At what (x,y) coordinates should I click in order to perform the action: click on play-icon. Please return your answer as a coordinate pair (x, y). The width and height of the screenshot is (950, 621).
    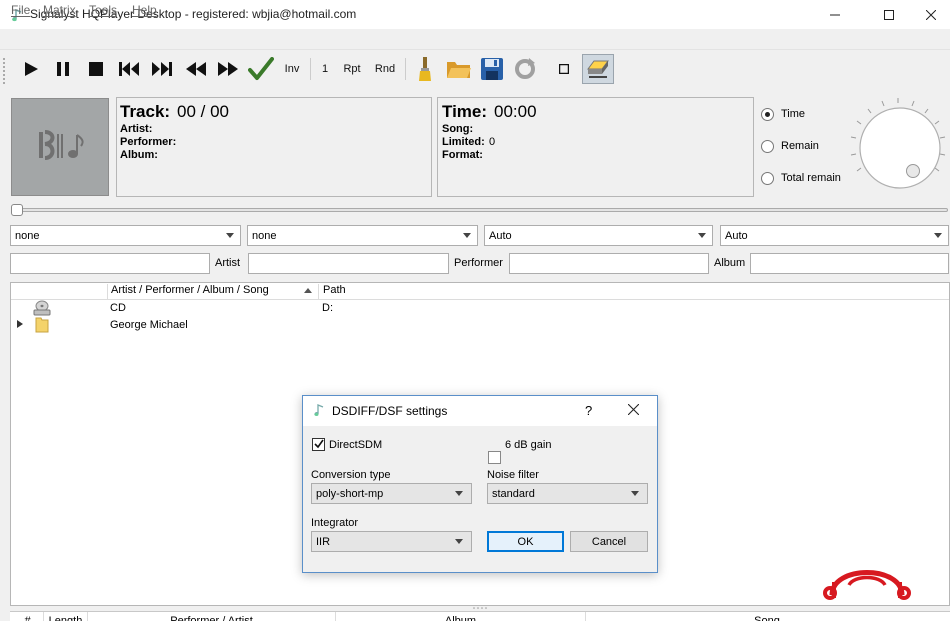
    Looking at the image, I should click on (31, 69).